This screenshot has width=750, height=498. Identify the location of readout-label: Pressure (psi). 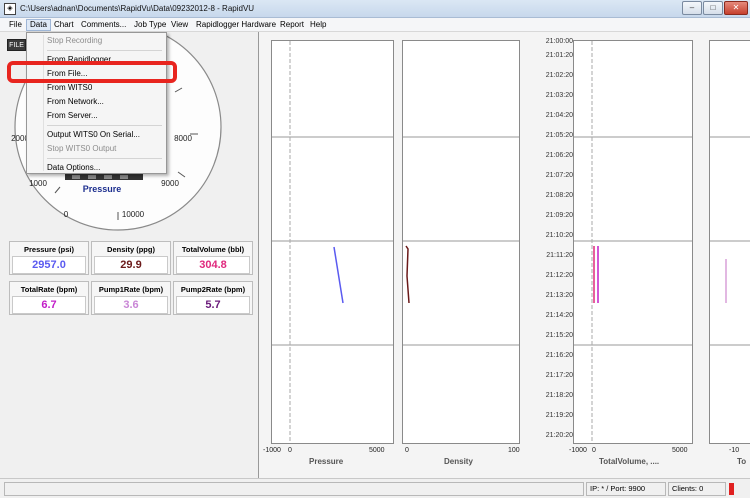
(49, 249).